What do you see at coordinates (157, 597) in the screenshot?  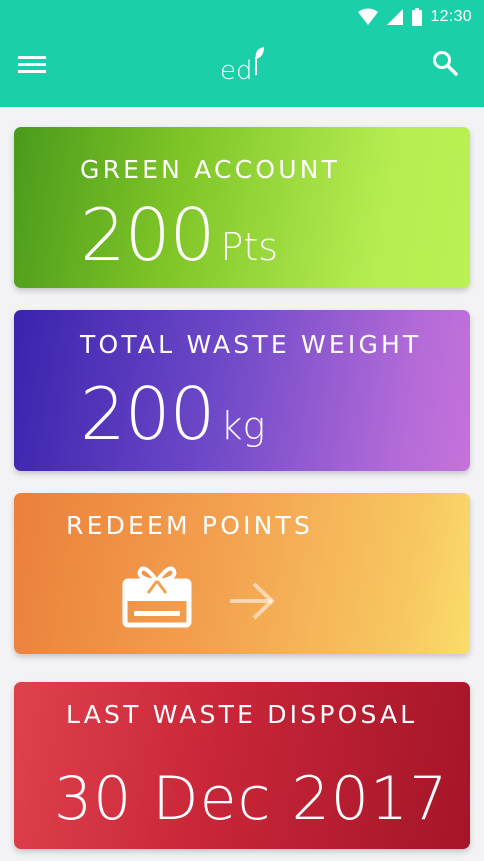 I see `gift-card-icon` at bounding box center [157, 597].